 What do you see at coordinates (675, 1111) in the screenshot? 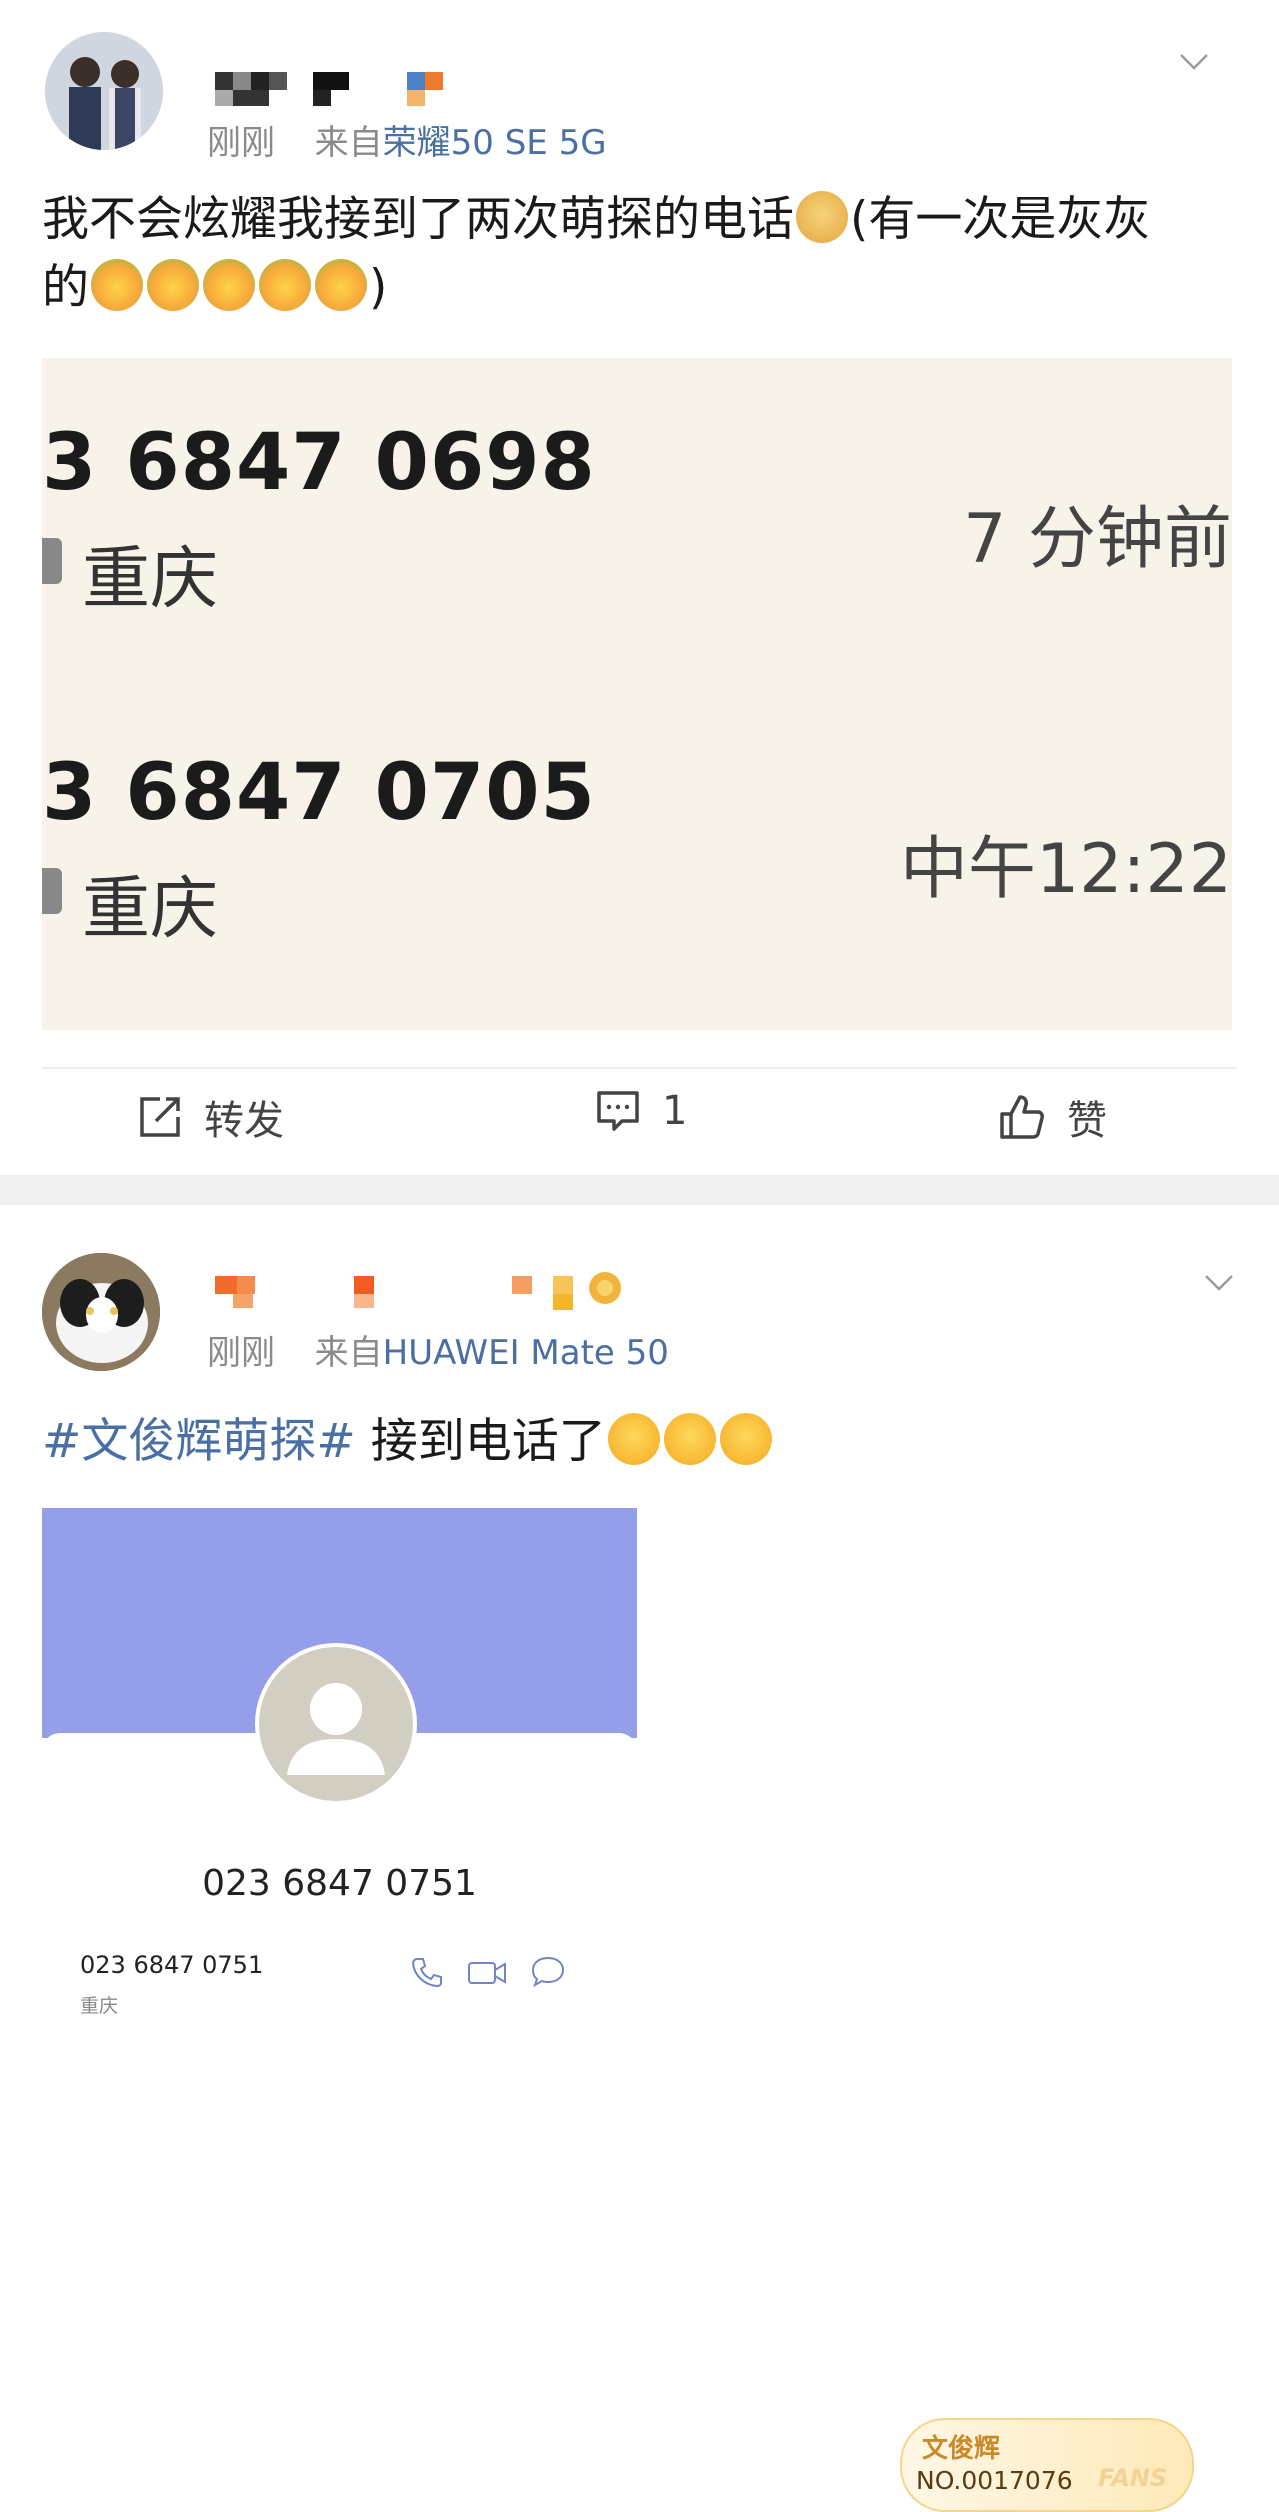
I see `comment-count: 1` at bounding box center [675, 1111].